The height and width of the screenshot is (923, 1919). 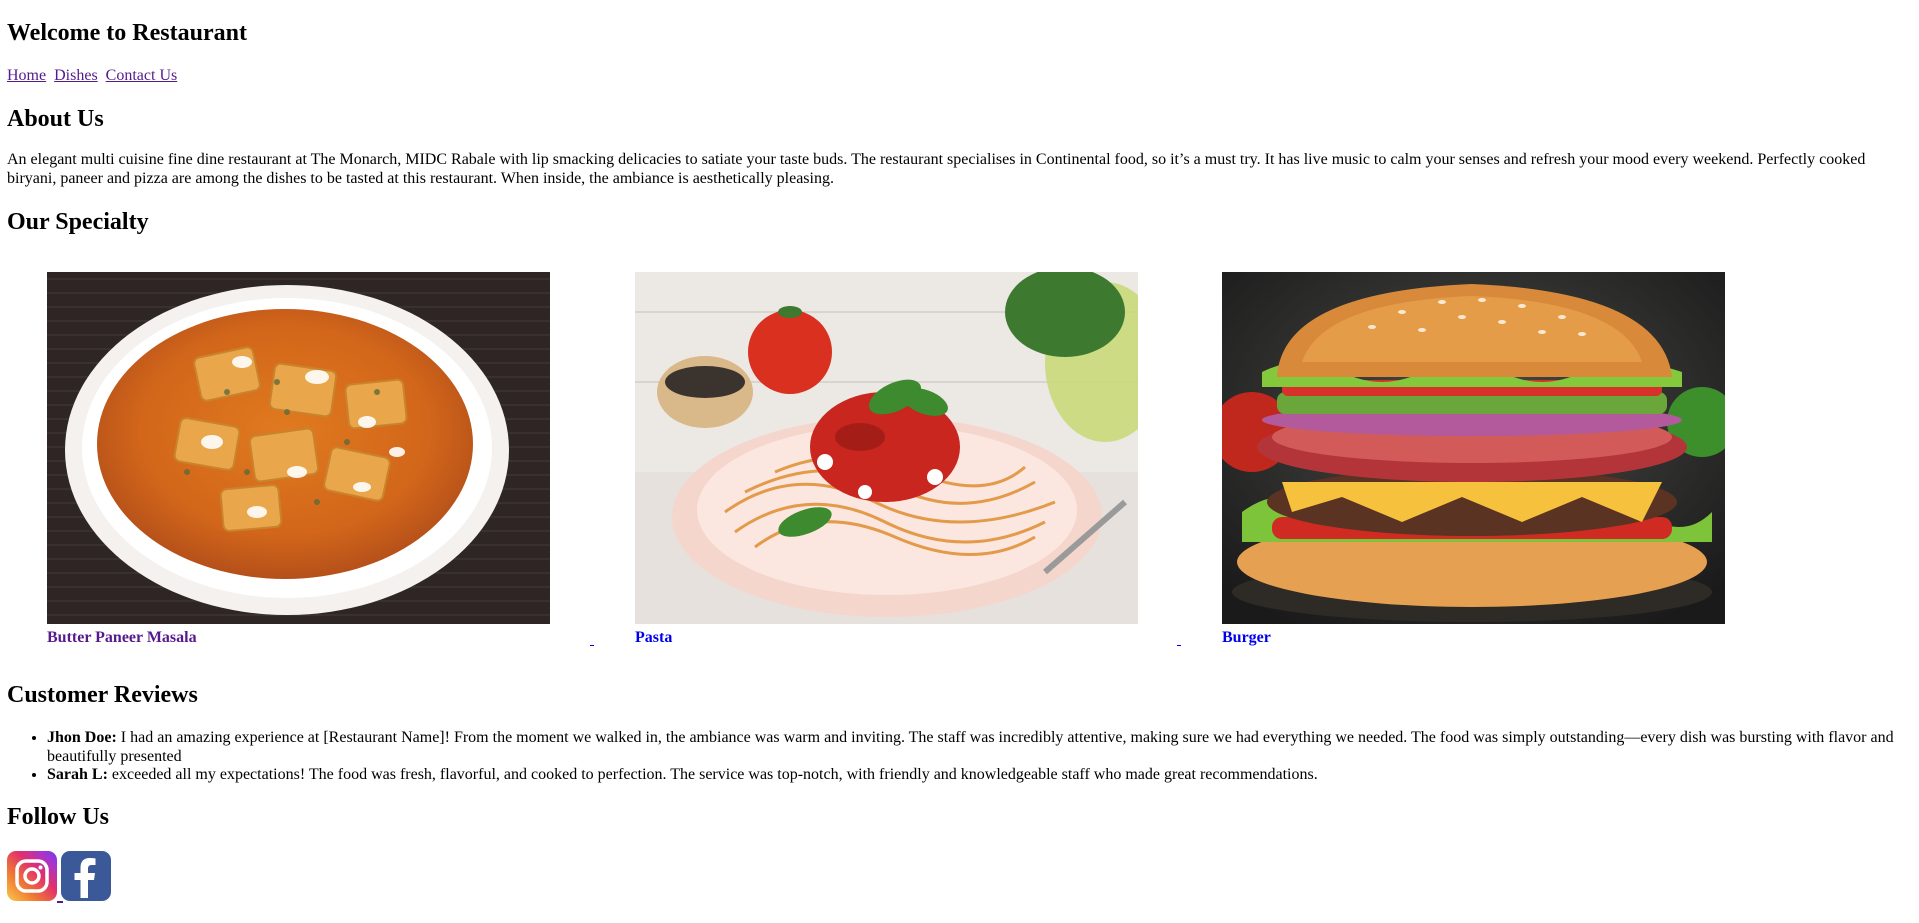 I want to click on review-author: Jhon Doe:, so click(x=82, y=737).